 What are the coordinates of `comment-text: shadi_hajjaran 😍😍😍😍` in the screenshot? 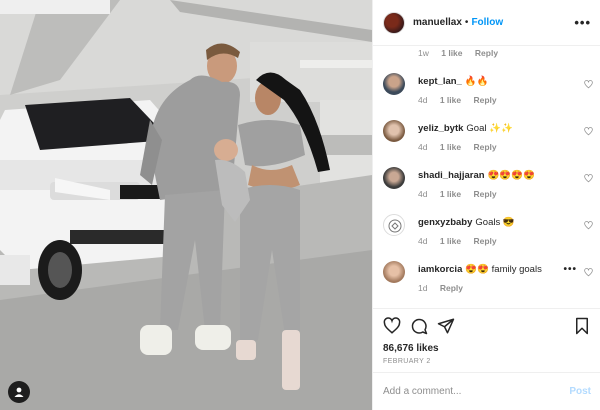 It's located at (476, 175).